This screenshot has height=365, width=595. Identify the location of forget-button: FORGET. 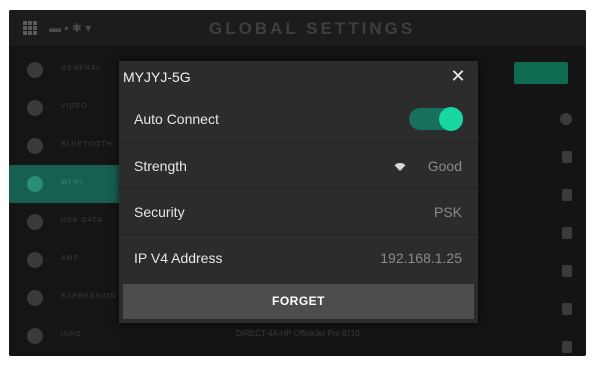
(298, 301).